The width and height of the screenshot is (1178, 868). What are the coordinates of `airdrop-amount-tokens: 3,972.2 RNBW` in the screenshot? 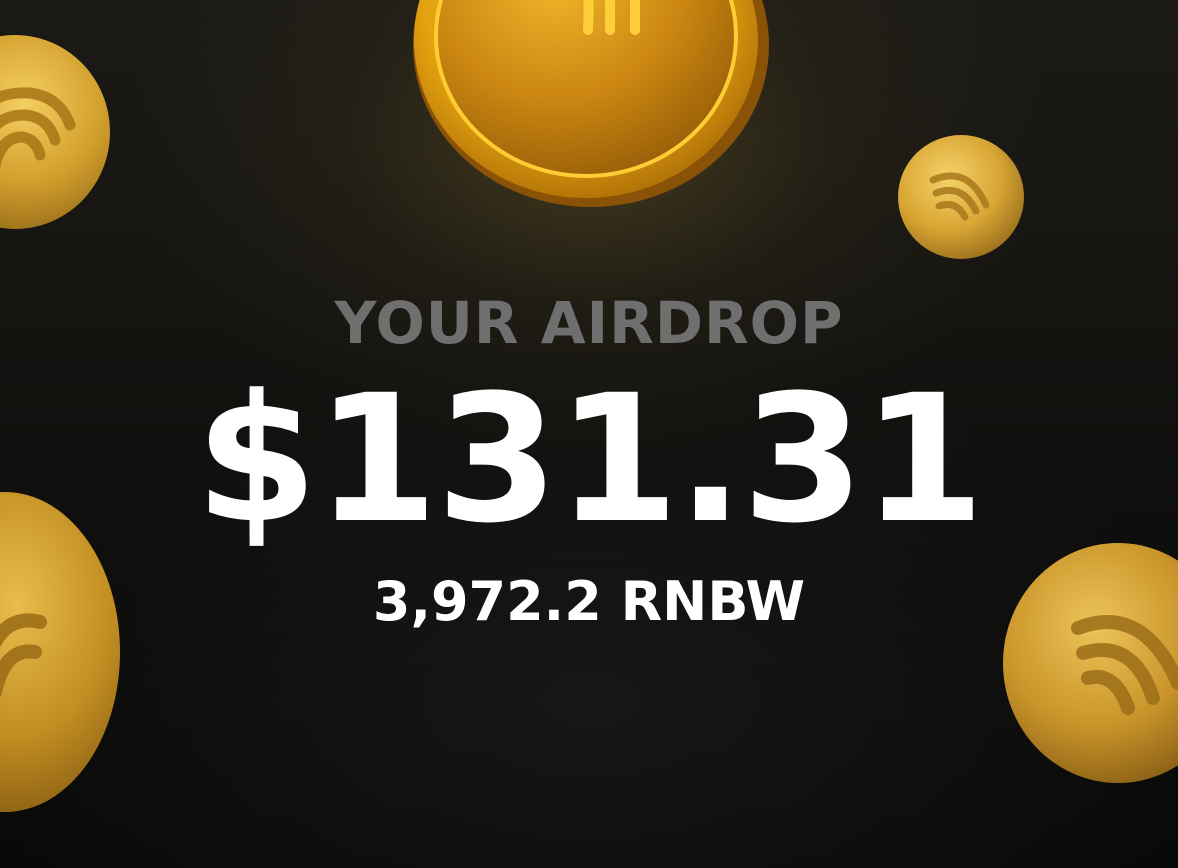 It's located at (589, 601).